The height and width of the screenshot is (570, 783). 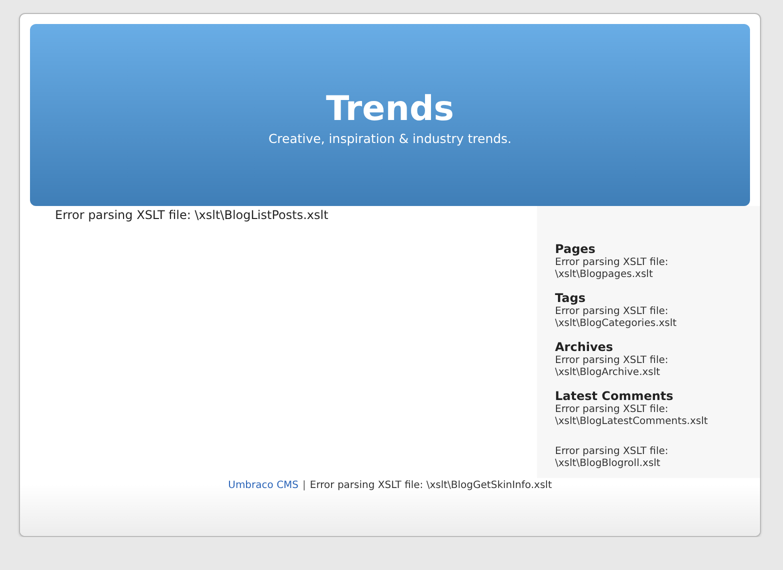 I want to click on site-tagline: Creative, inspiration & industry trends., so click(x=390, y=139).